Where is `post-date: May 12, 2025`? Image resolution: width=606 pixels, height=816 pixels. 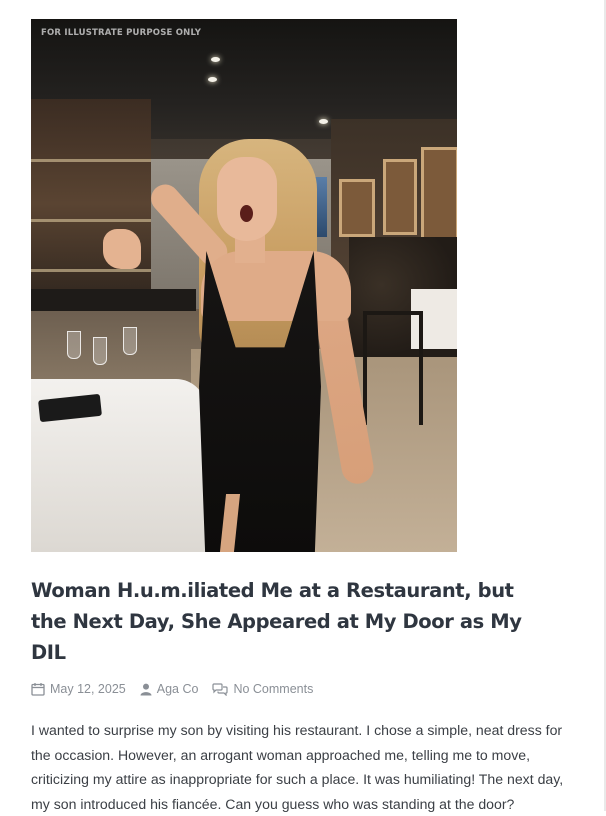 post-date: May 12, 2025 is located at coordinates (78, 689).